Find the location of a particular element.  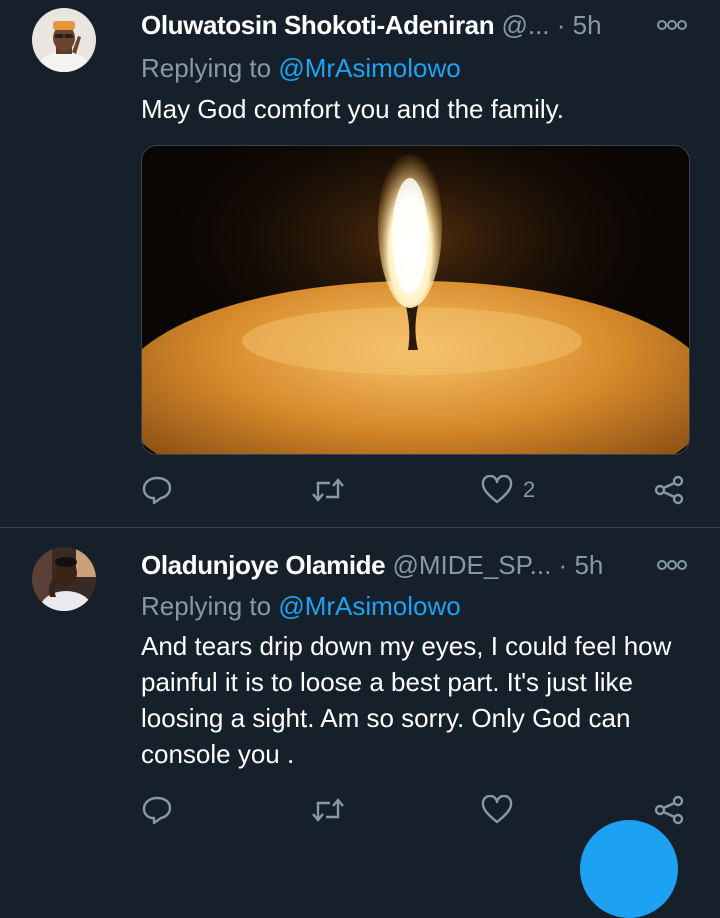

like-button: 2 is located at coordinates (508, 490).